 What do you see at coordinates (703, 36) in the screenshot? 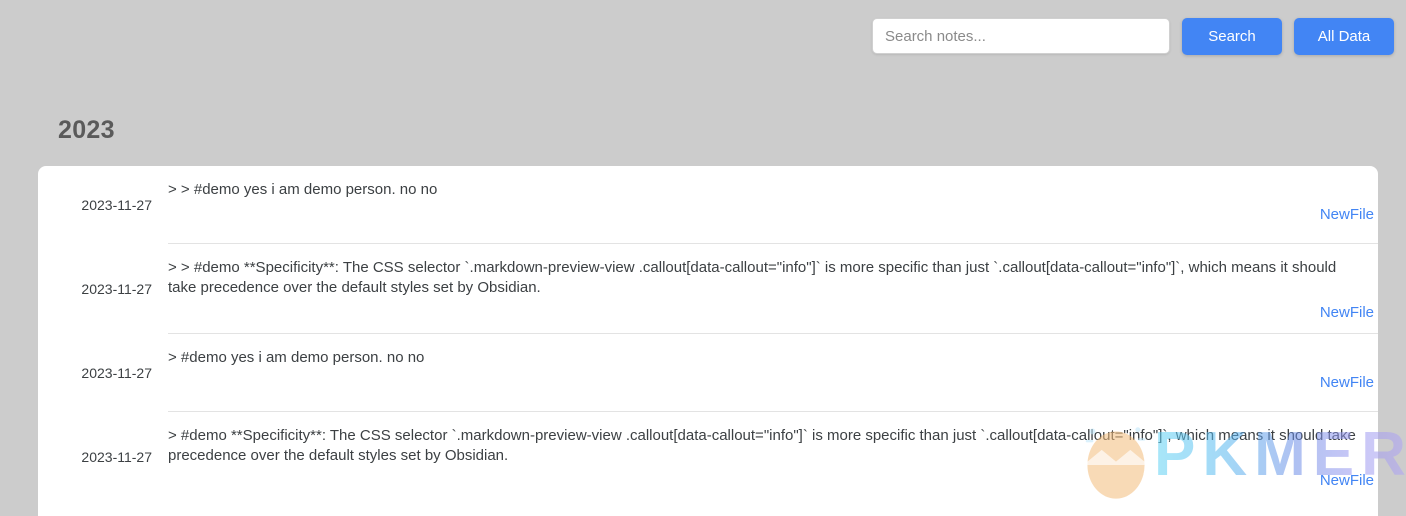
I see `top-toolbar: Search All Data` at bounding box center [703, 36].